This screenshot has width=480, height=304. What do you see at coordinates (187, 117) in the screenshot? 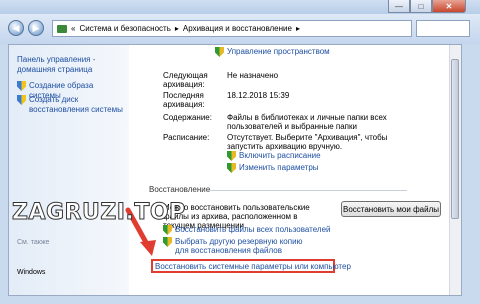
I see `contents-label: Содержание:` at bounding box center [187, 117].